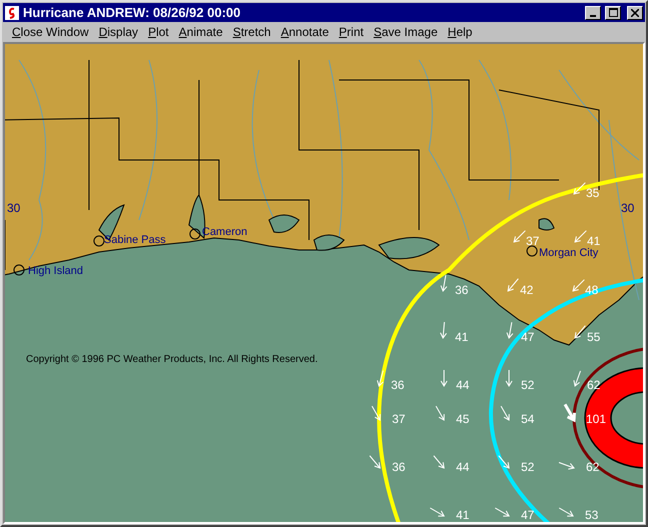  I want to click on wind-speed-label: 45, so click(463, 419).